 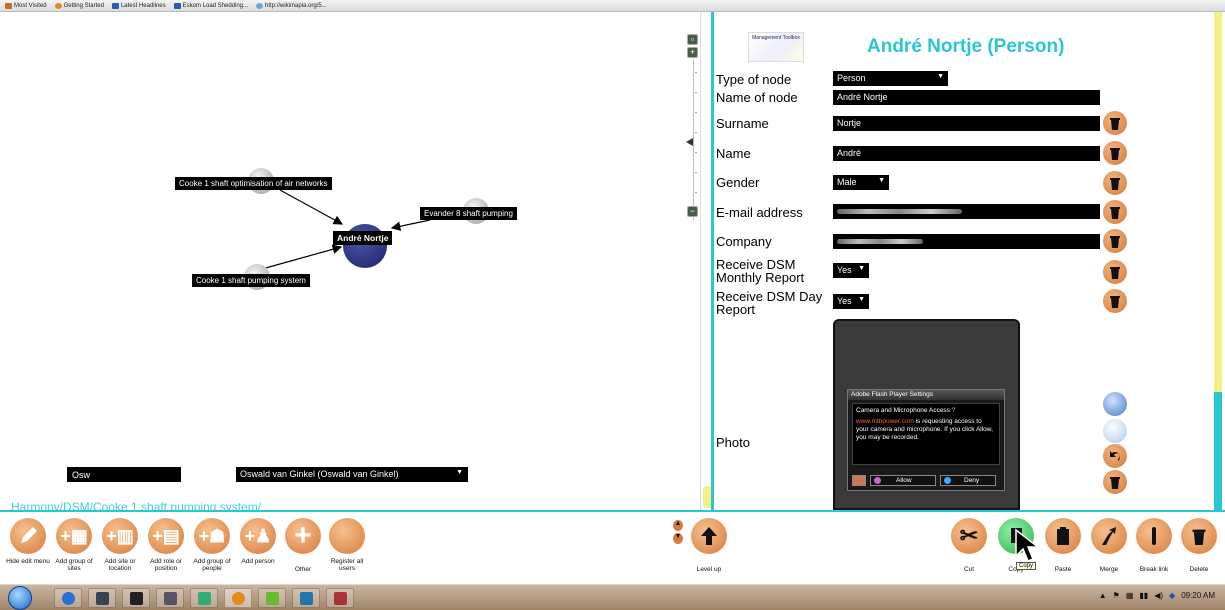 What do you see at coordinates (969, 536) in the screenshot?
I see `scissors-icon: ✂` at bounding box center [969, 536].